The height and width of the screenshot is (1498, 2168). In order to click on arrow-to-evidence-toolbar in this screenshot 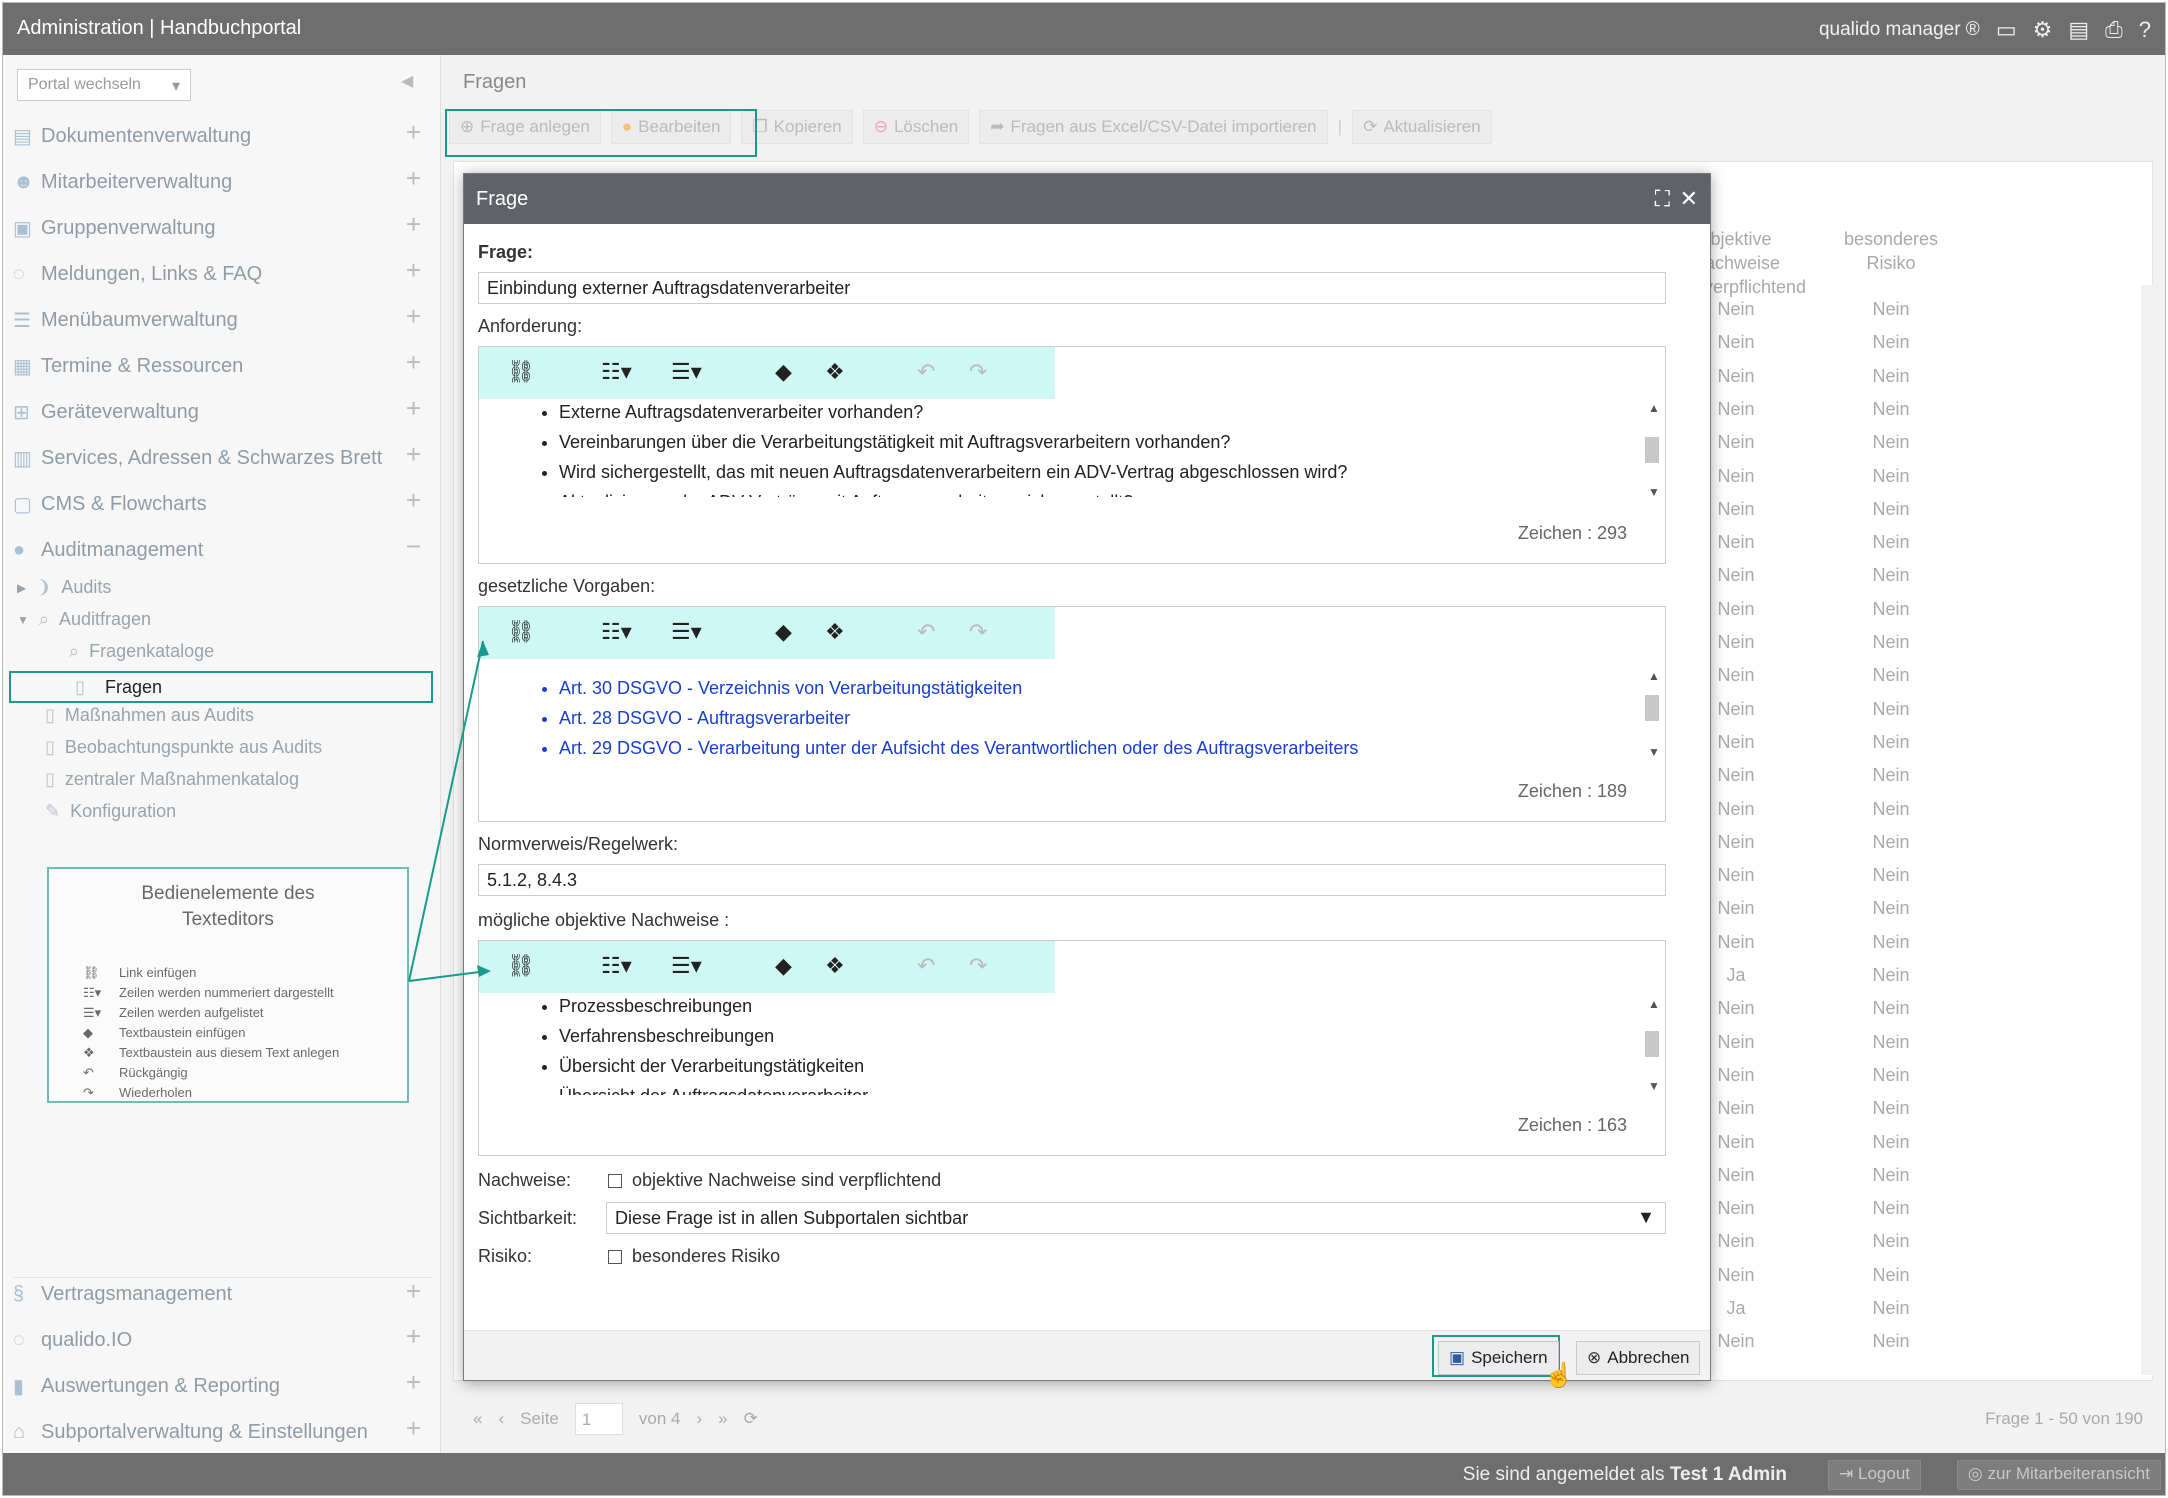, I will do `click(448, 976)`.